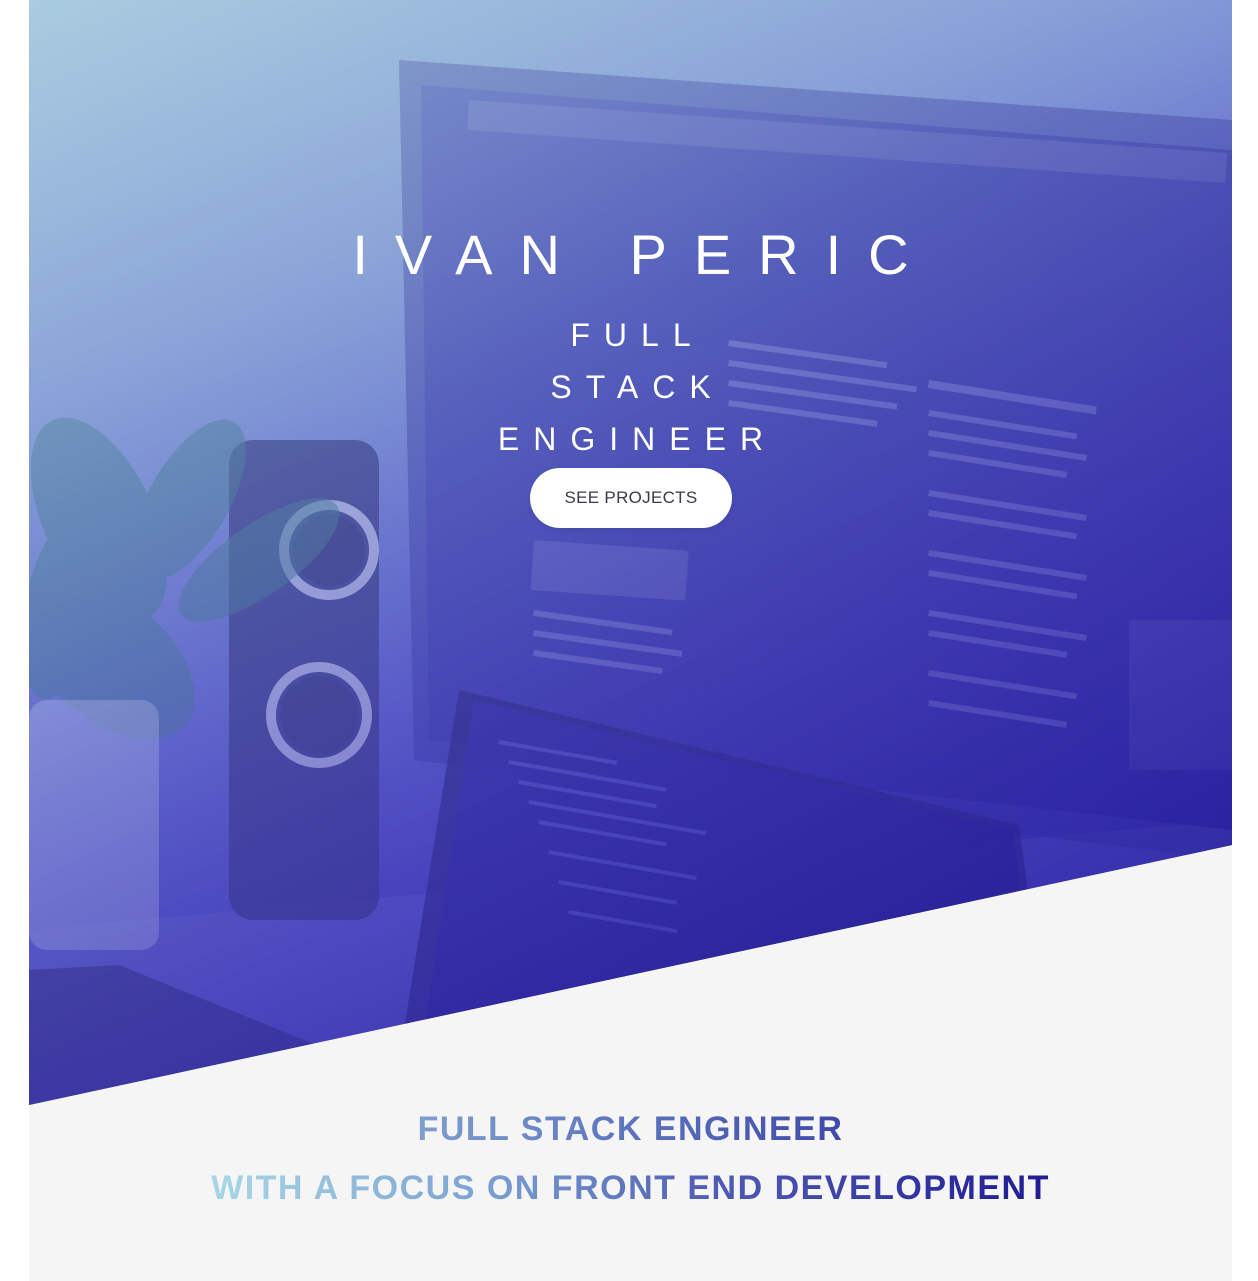 This screenshot has width=1258, height=1281. What do you see at coordinates (631, 1129) in the screenshot?
I see `tagline-line-1: FULL STACK ENGINEER` at bounding box center [631, 1129].